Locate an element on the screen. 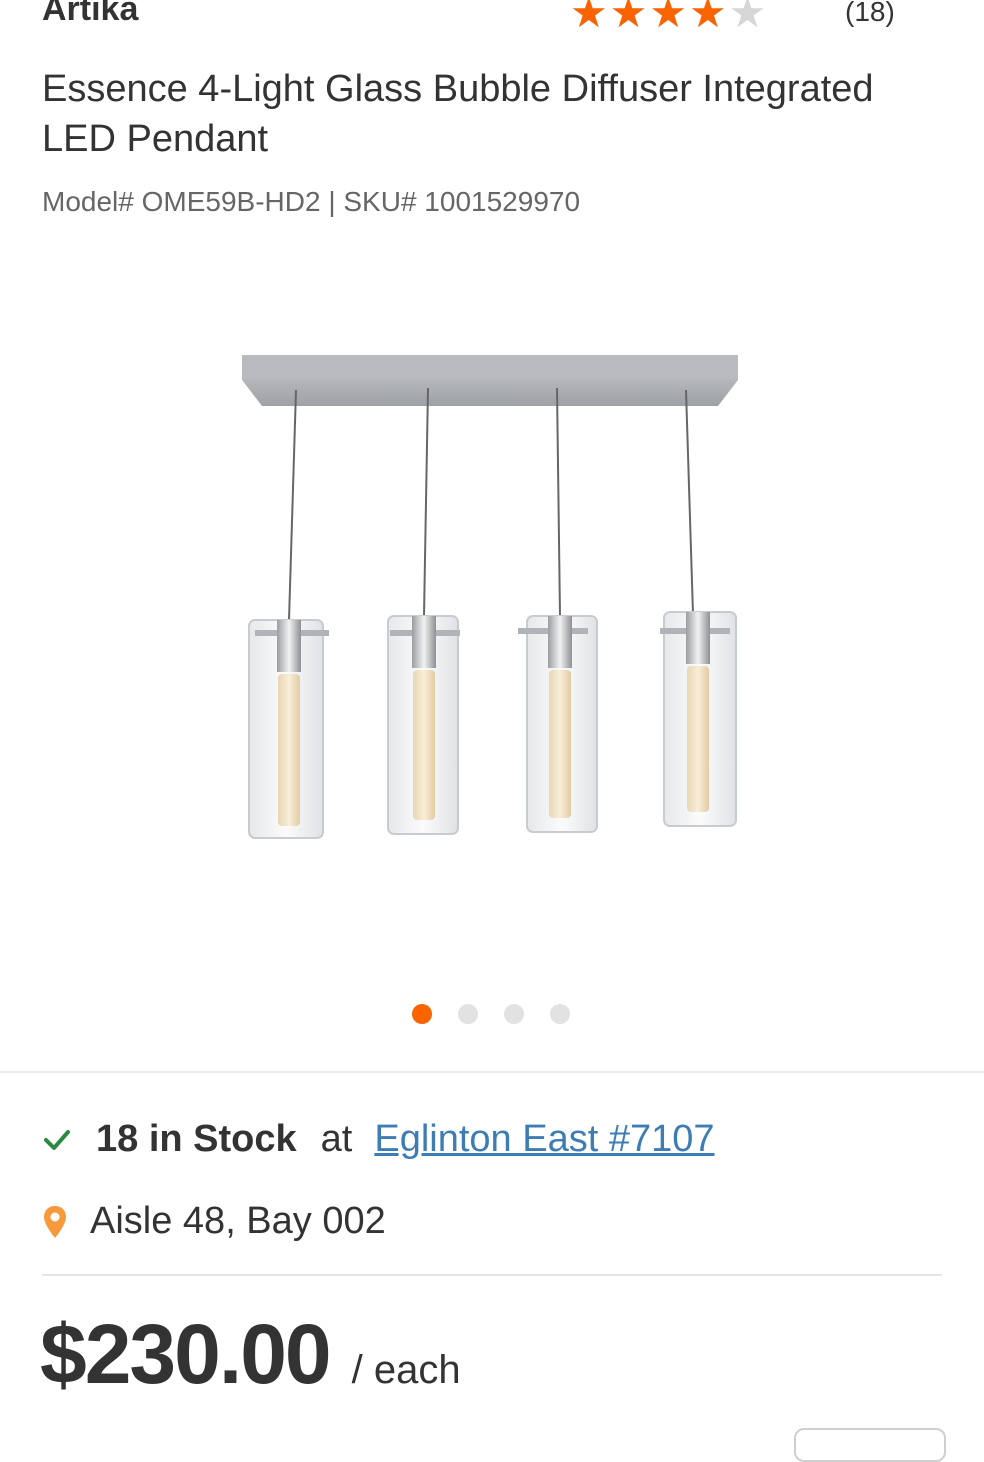  rating-stars: ★★★★★ is located at coordinates (669, 18).